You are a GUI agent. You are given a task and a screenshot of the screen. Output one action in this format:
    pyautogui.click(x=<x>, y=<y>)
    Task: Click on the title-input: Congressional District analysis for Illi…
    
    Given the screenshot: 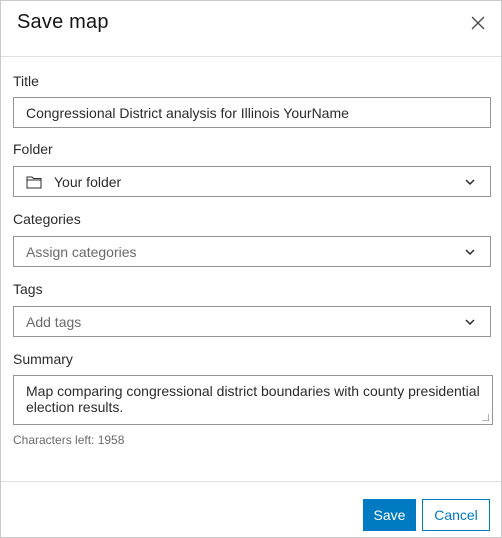 What is the action you would take?
    pyautogui.click(x=252, y=112)
    